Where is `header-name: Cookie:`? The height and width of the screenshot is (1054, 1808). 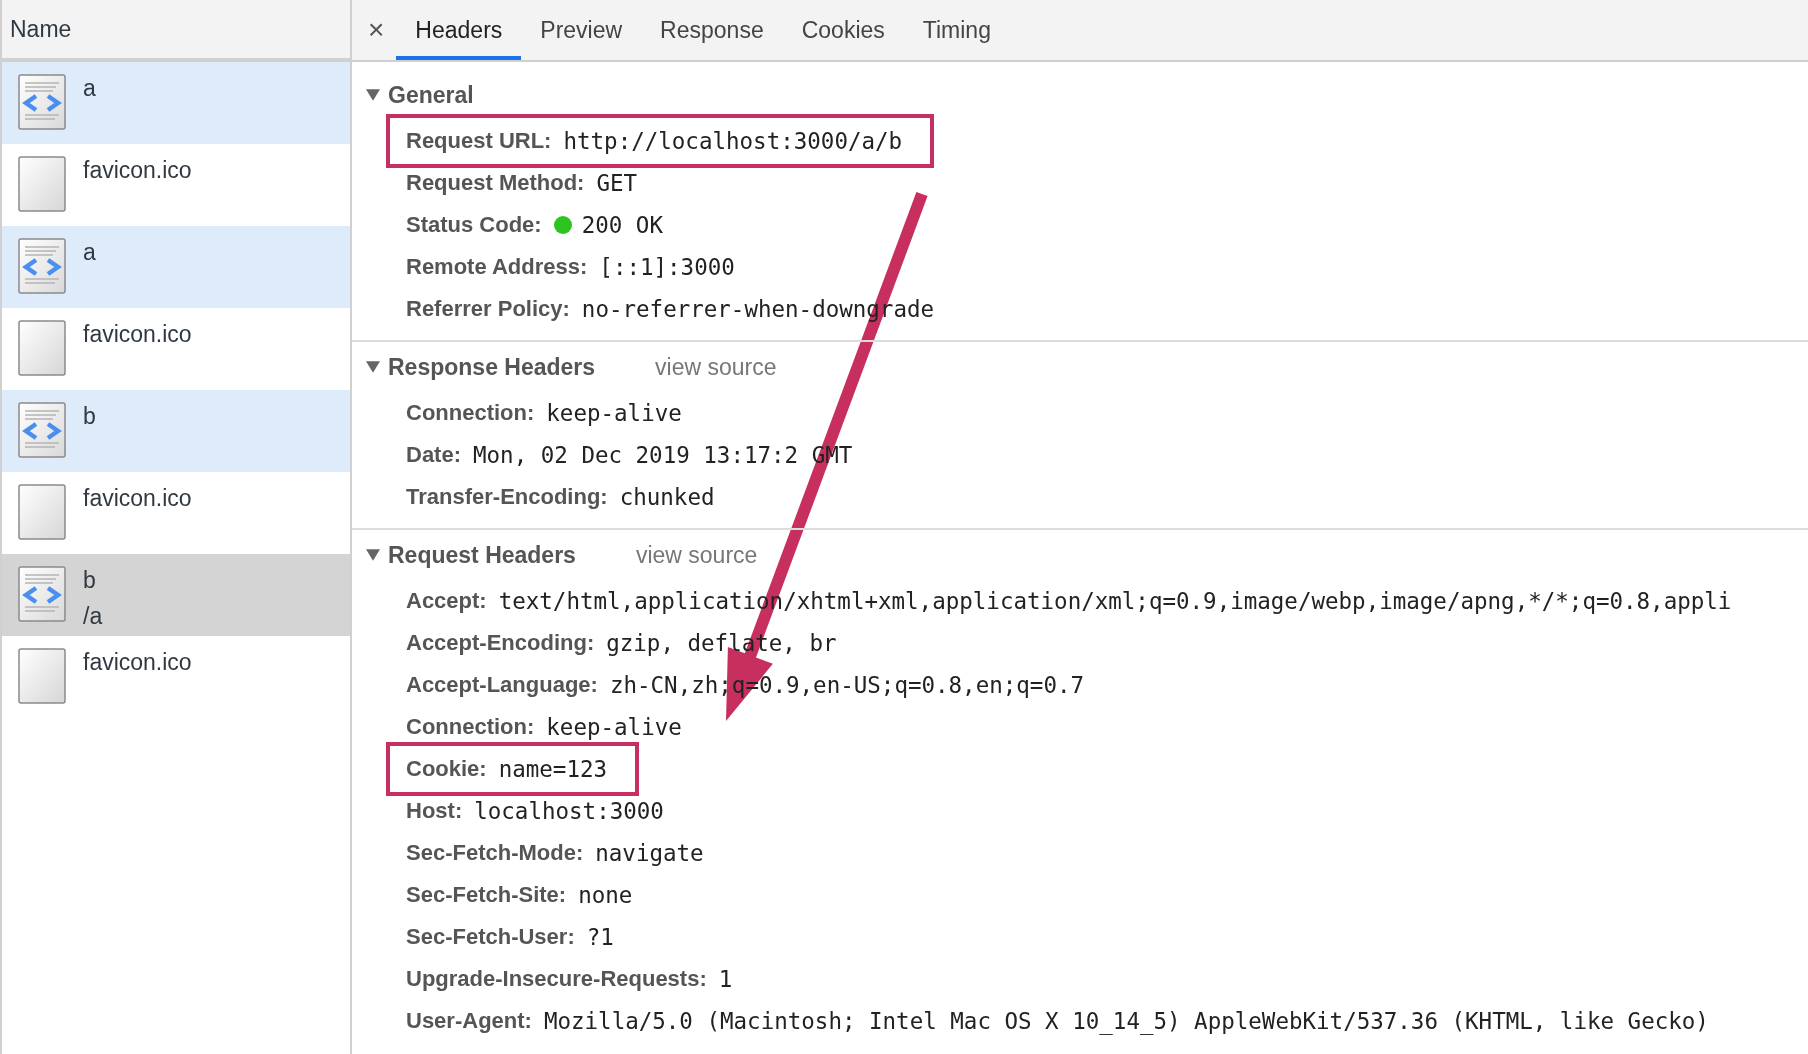 header-name: Cookie: is located at coordinates (446, 769).